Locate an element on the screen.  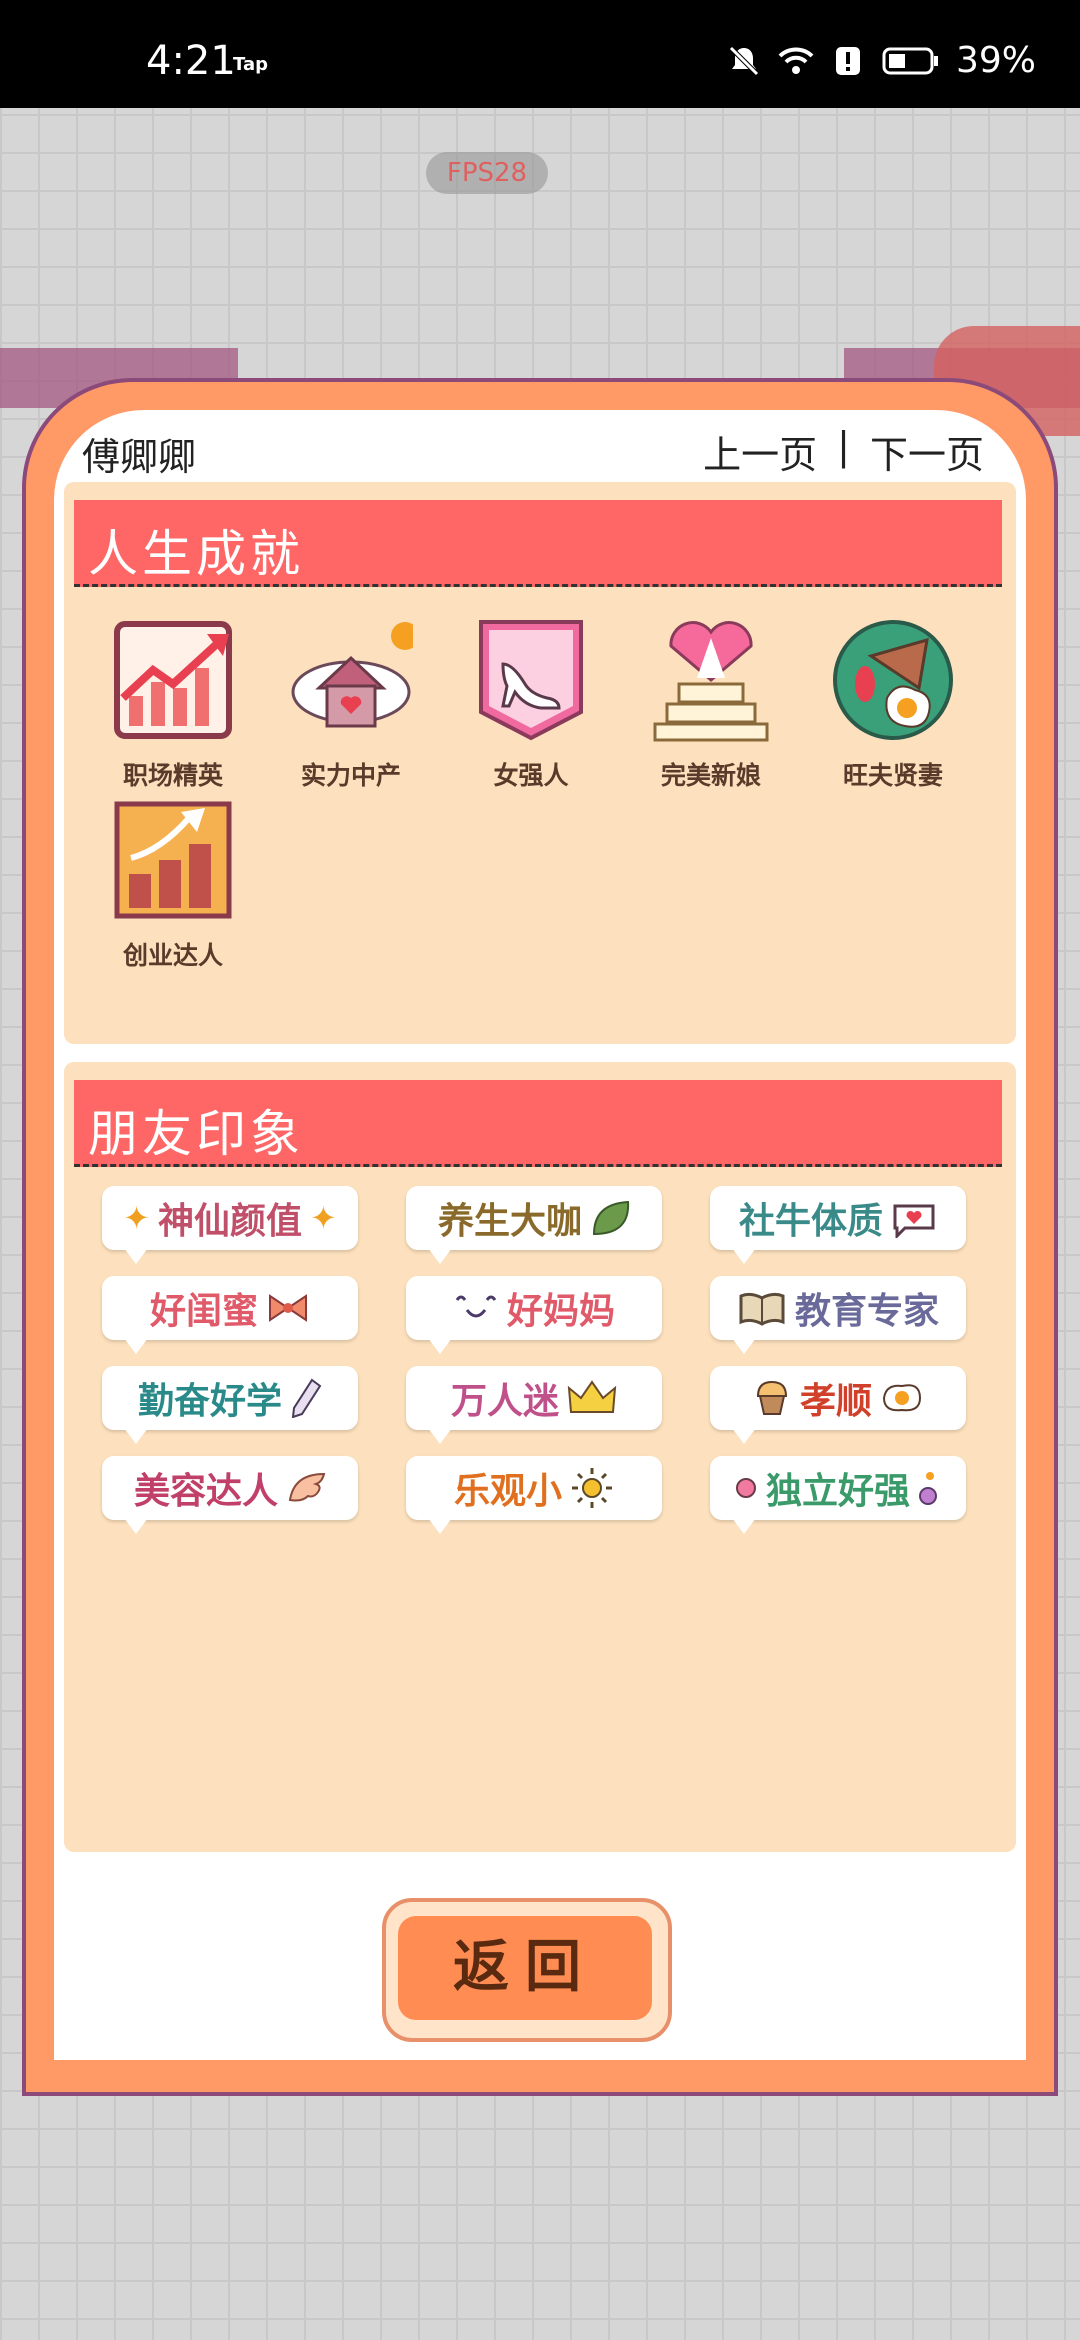
achievement-item: 女强人 is located at coordinates (531, 705).